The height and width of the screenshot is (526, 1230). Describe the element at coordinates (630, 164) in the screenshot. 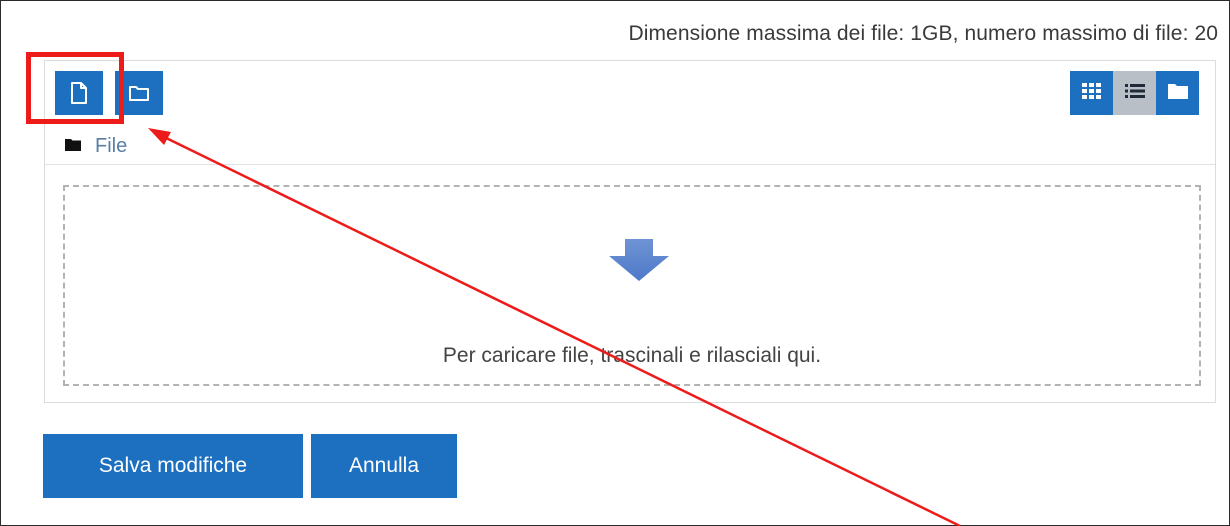

I see `divider` at that location.